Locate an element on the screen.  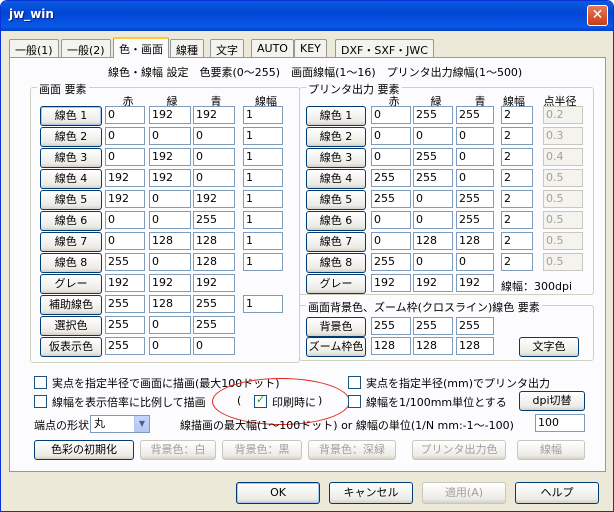
printer-blue-input: 192 is located at coordinates (475, 283).